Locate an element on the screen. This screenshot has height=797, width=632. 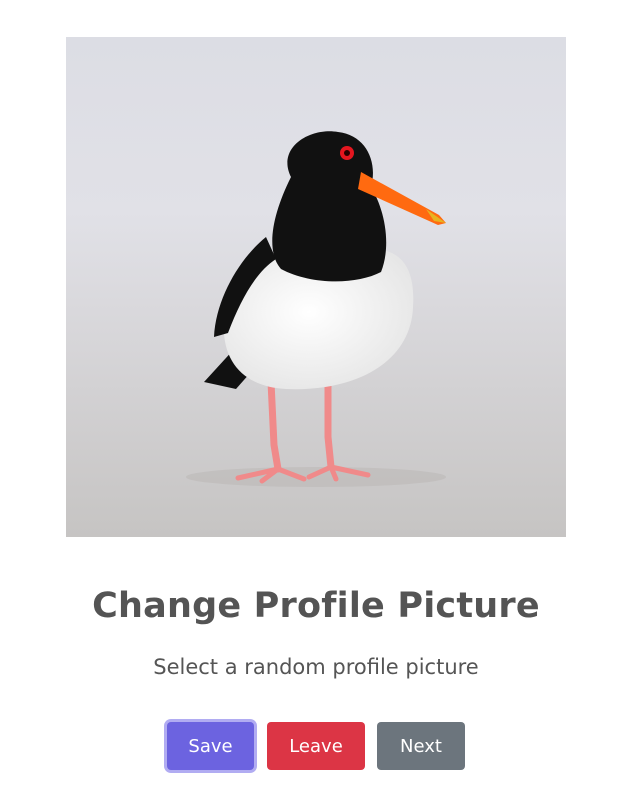
page-title: Change Profile Picture is located at coordinates (316, 606).